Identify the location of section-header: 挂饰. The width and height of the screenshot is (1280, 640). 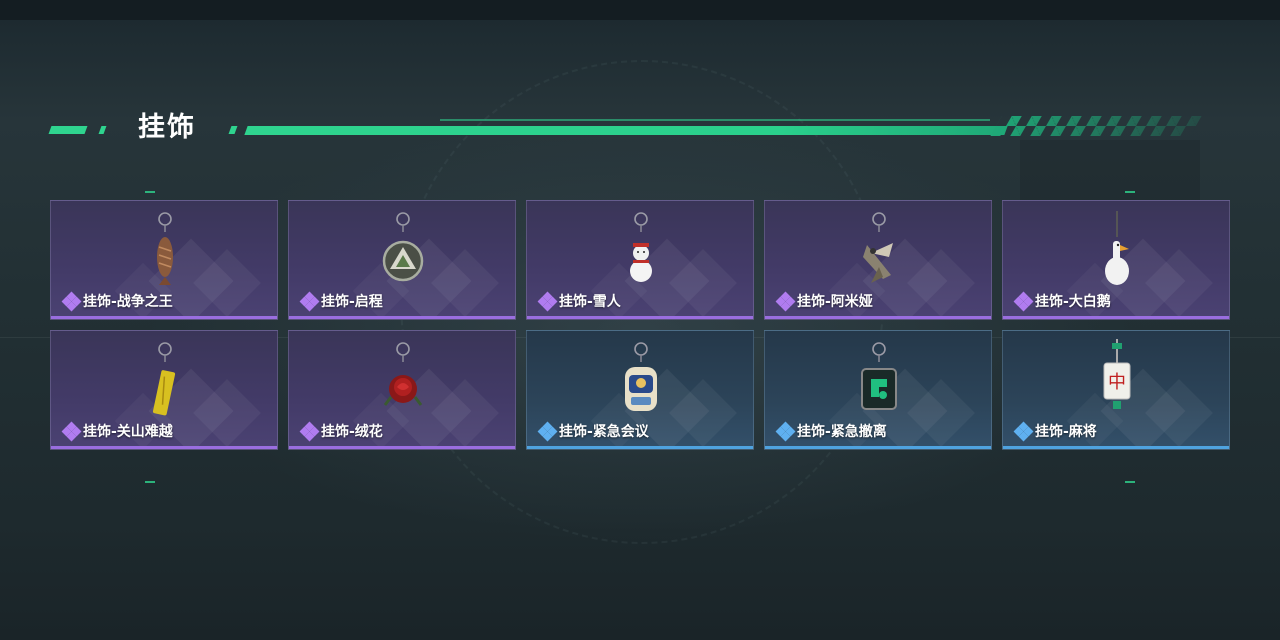
(640, 130).